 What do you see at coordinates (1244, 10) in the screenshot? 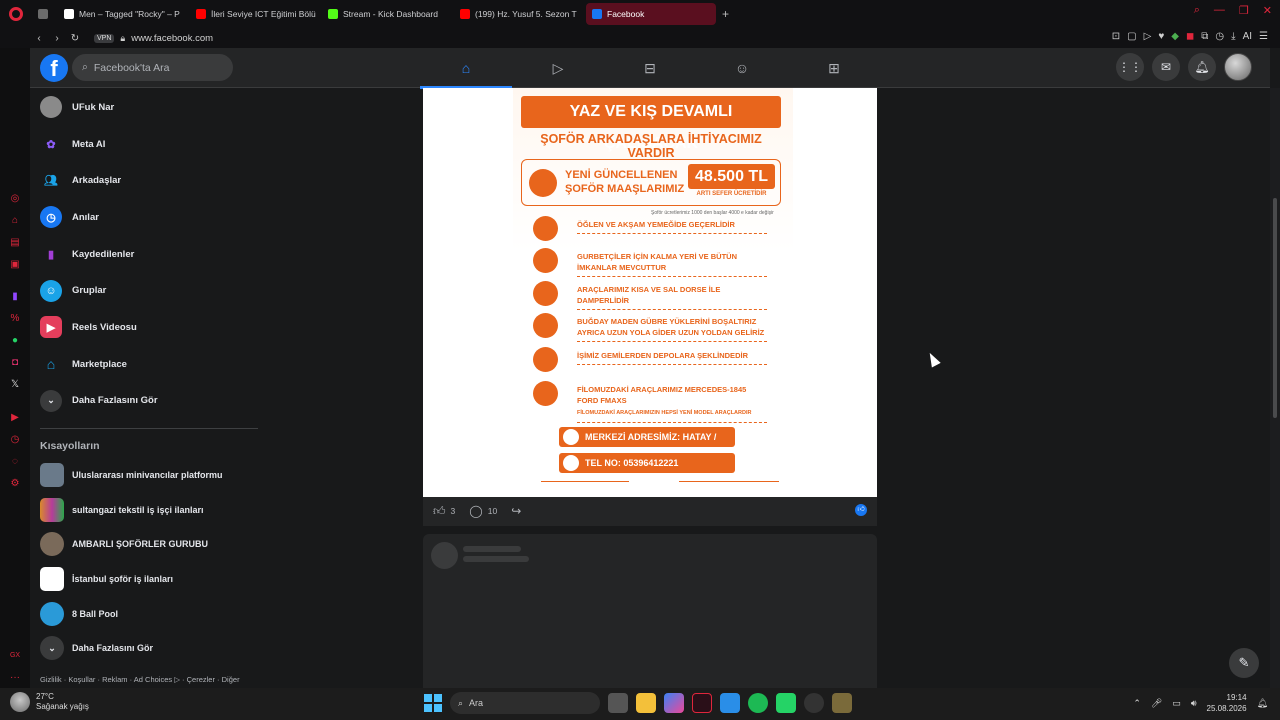
I see `maximize-icon: ❐` at bounding box center [1244, 10].